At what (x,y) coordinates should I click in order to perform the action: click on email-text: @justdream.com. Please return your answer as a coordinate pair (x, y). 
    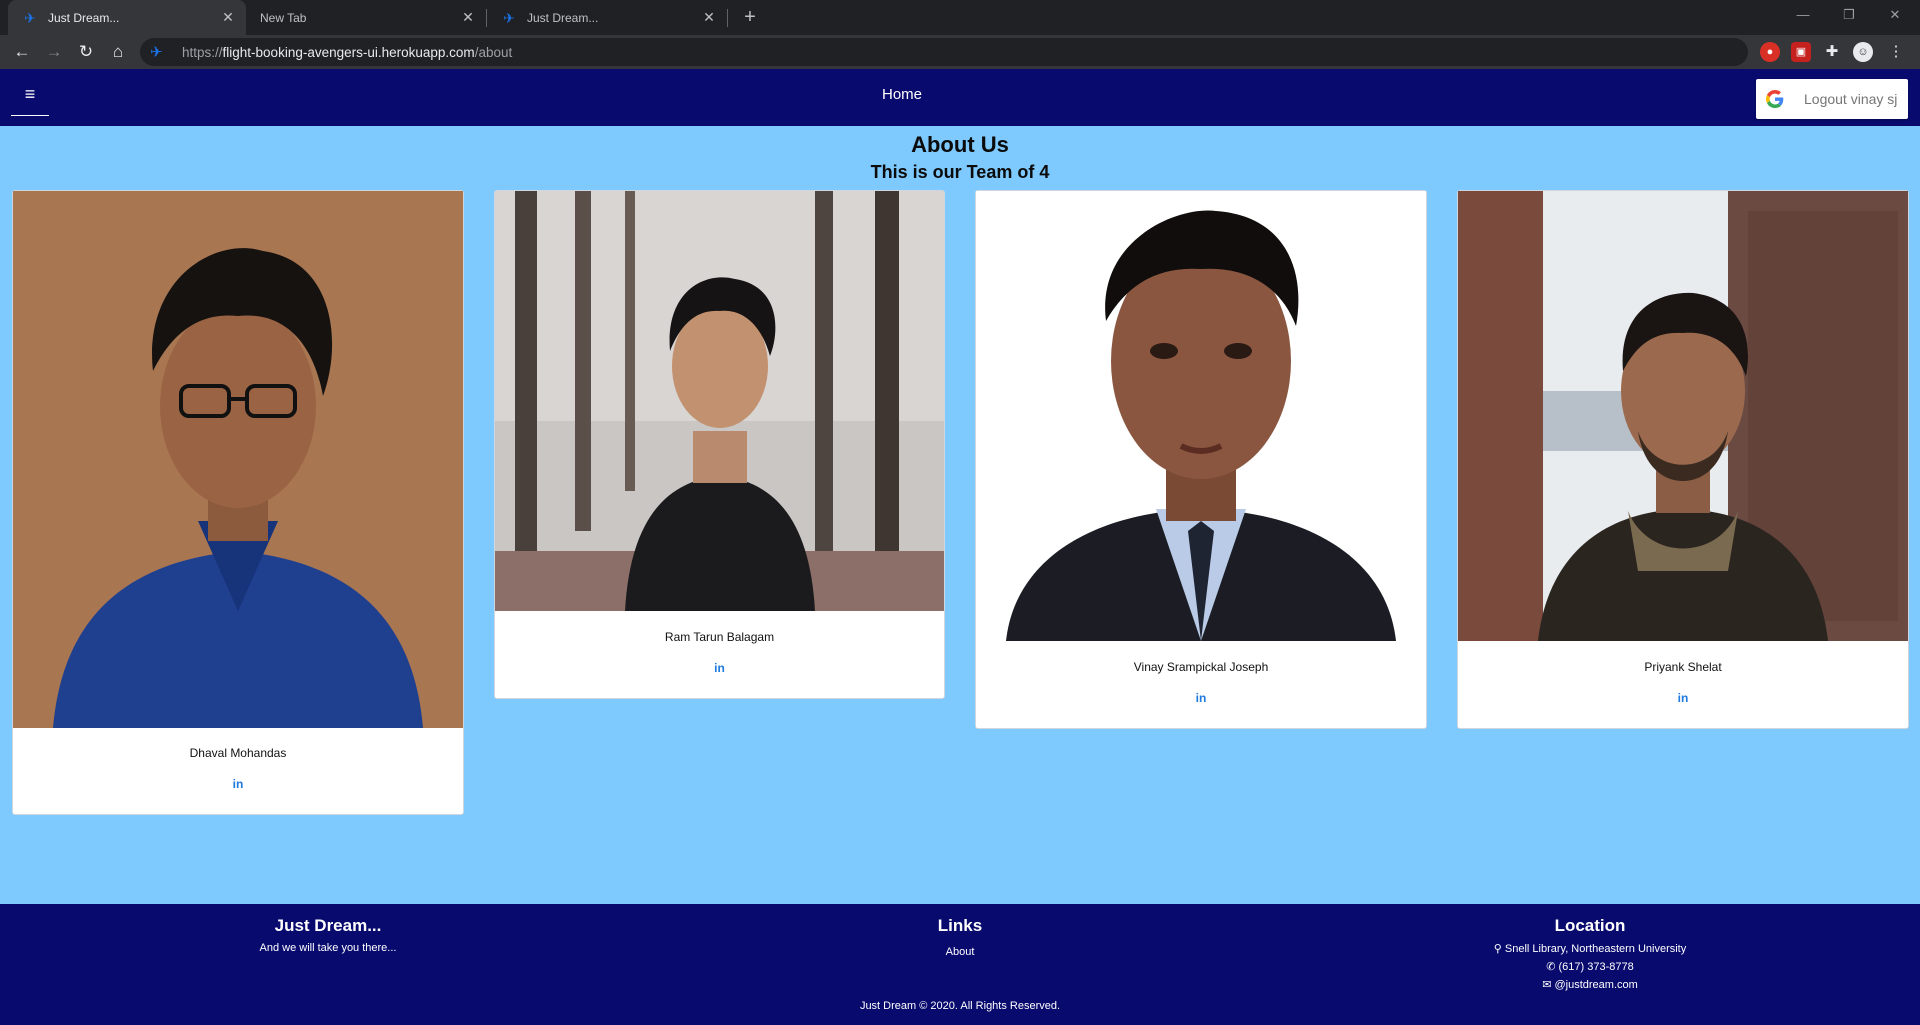
    Looking at the image, I should click on (1596, 985).